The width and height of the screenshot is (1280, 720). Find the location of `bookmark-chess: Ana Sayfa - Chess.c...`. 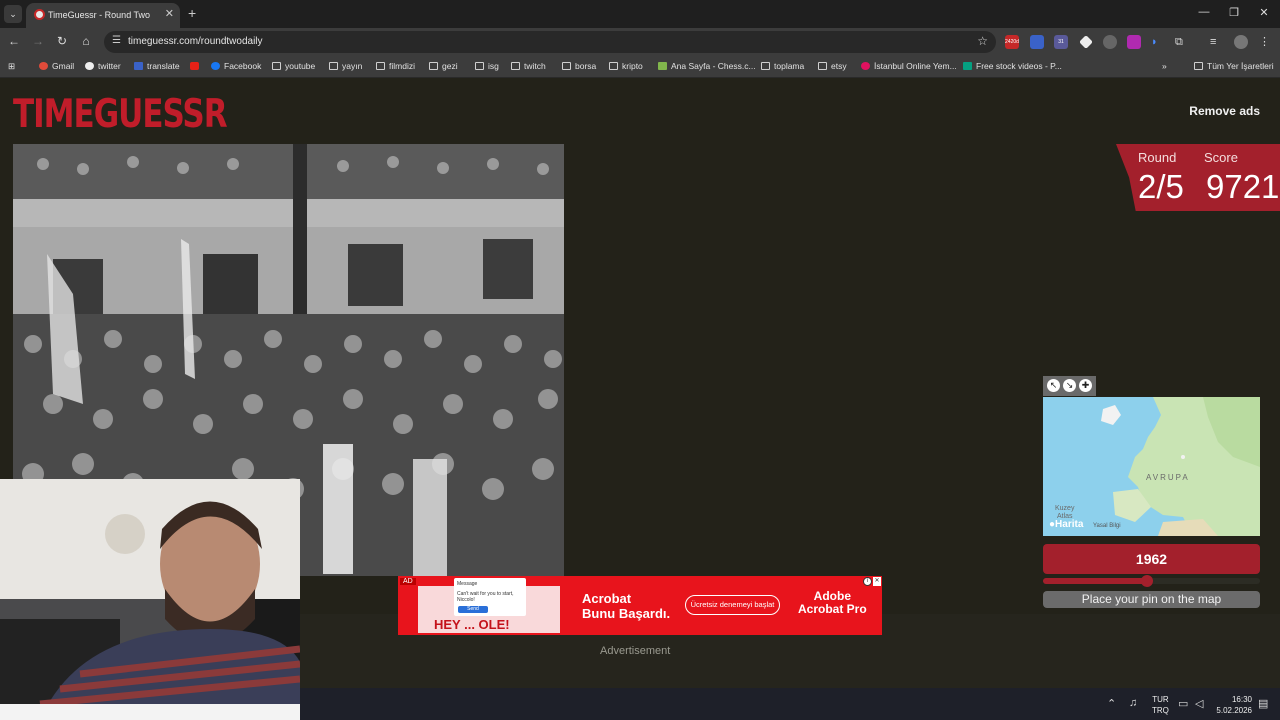

bookmark-chess: Ana Sayfa - Chess.c... is located at coordinates (707, 66).